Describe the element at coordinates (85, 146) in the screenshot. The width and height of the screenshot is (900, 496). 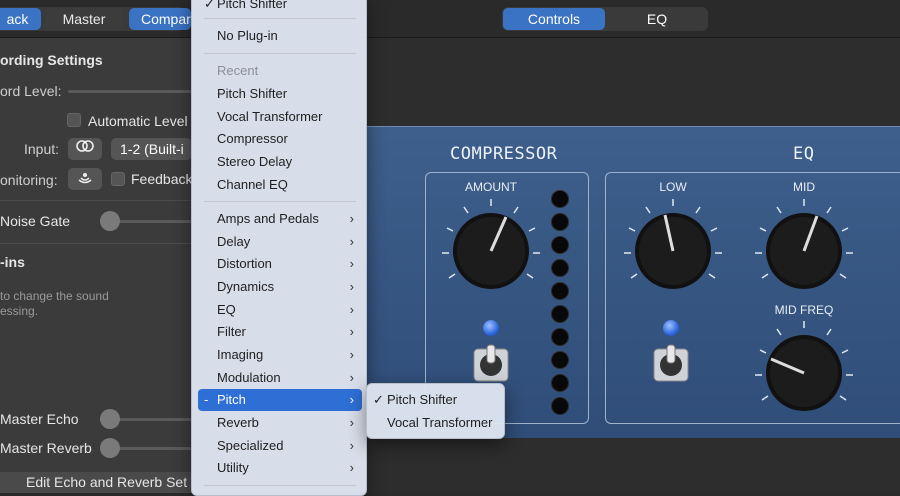
I see `stereo-rings-icon` at that location.